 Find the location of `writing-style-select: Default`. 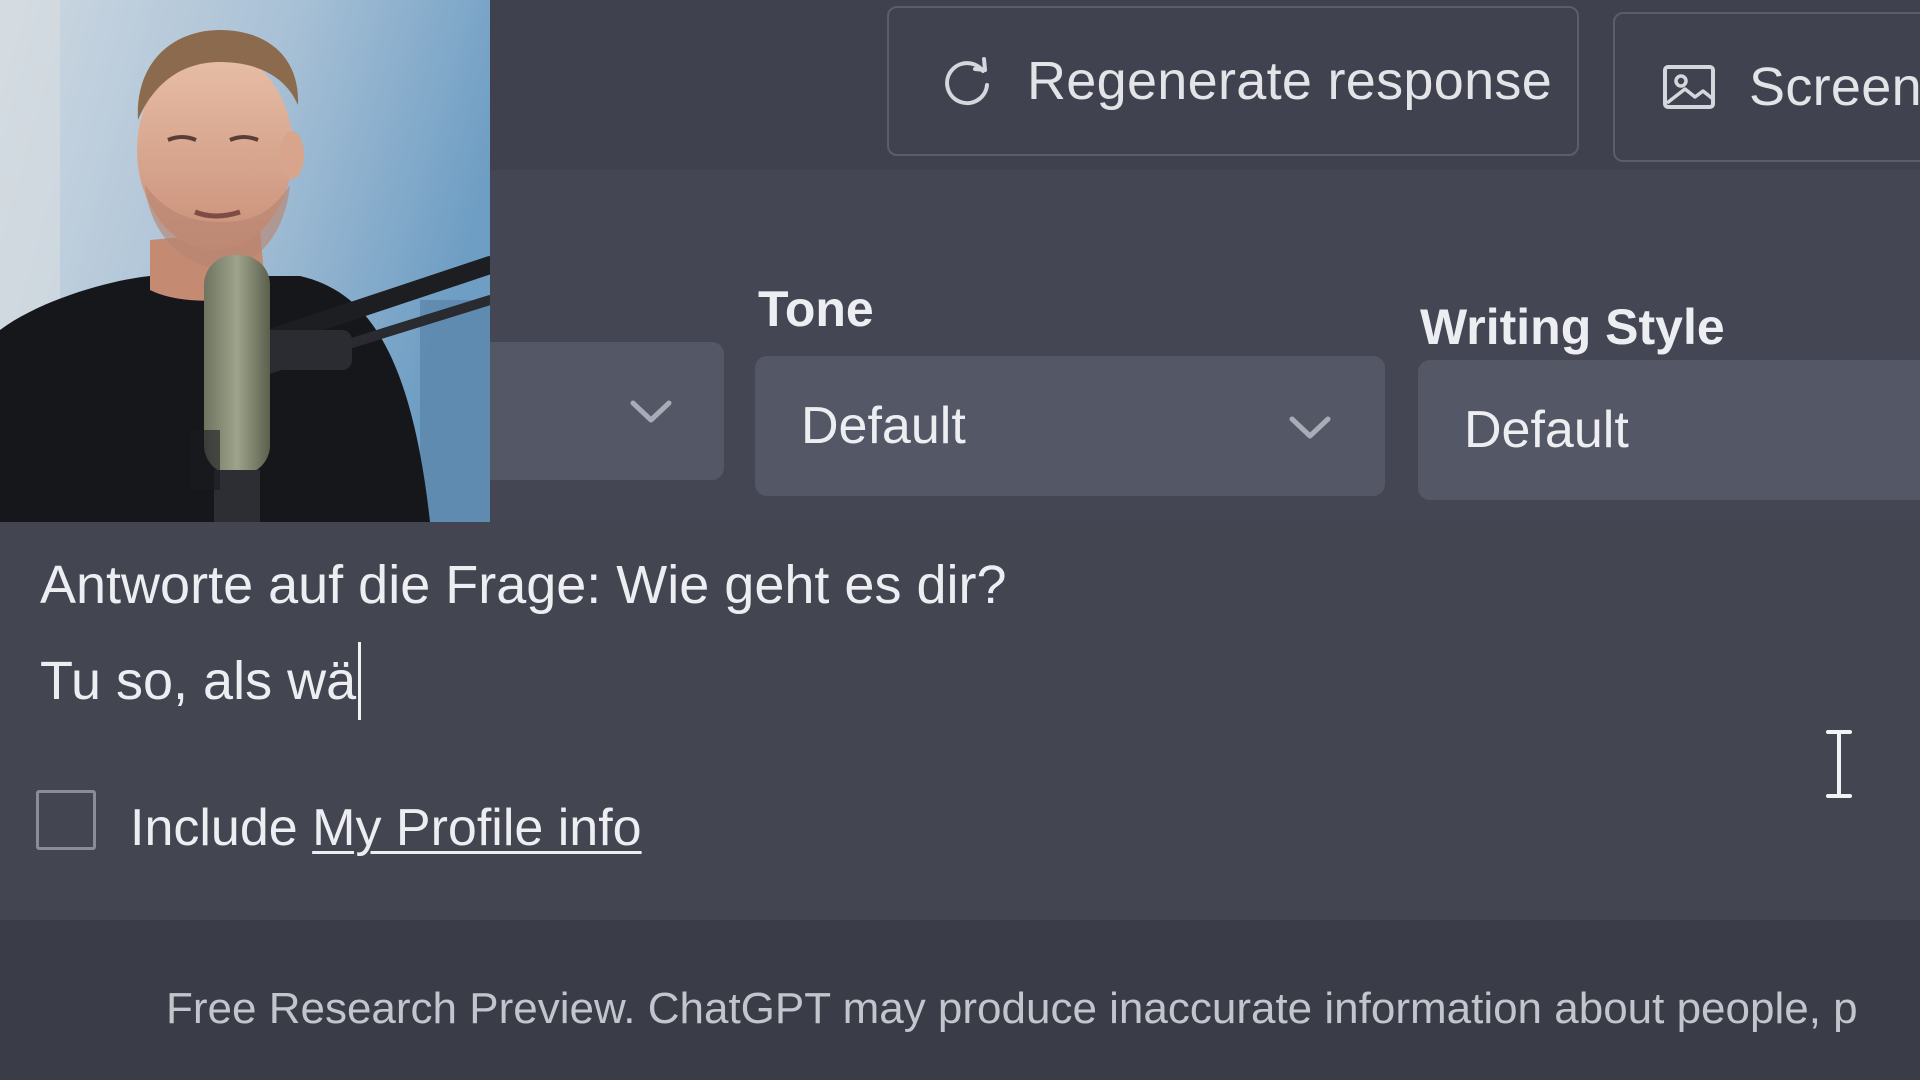

writing-style-select: Default is located at coordinates (1669, 430).